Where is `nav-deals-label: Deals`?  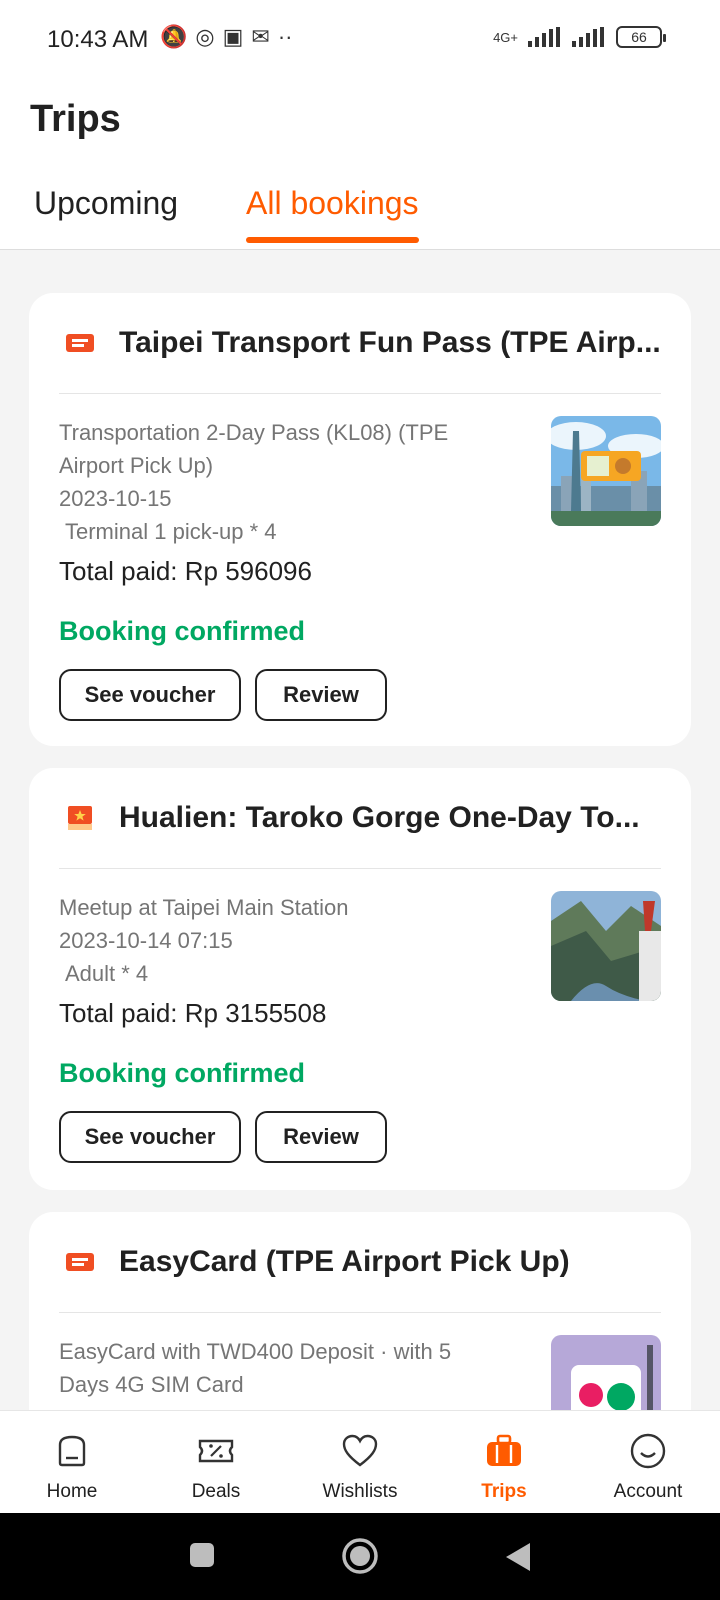
nav-deals-label: Deals is located at coordinates (216, 1491).